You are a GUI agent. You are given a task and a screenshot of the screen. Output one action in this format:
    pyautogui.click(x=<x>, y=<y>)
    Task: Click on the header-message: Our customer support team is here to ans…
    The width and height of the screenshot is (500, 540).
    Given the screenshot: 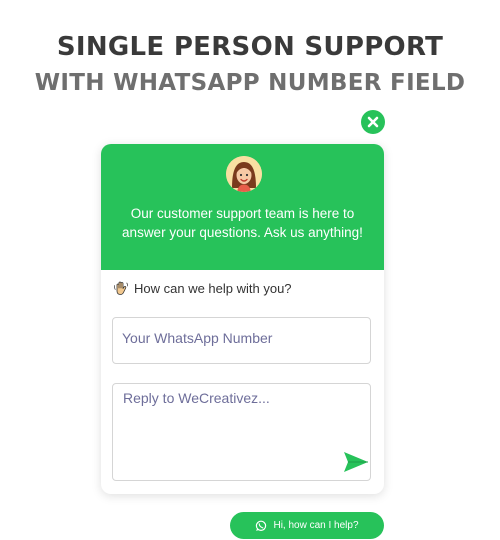 What is the action you would take?
    pyautogui.click(x=242, y=223)
    